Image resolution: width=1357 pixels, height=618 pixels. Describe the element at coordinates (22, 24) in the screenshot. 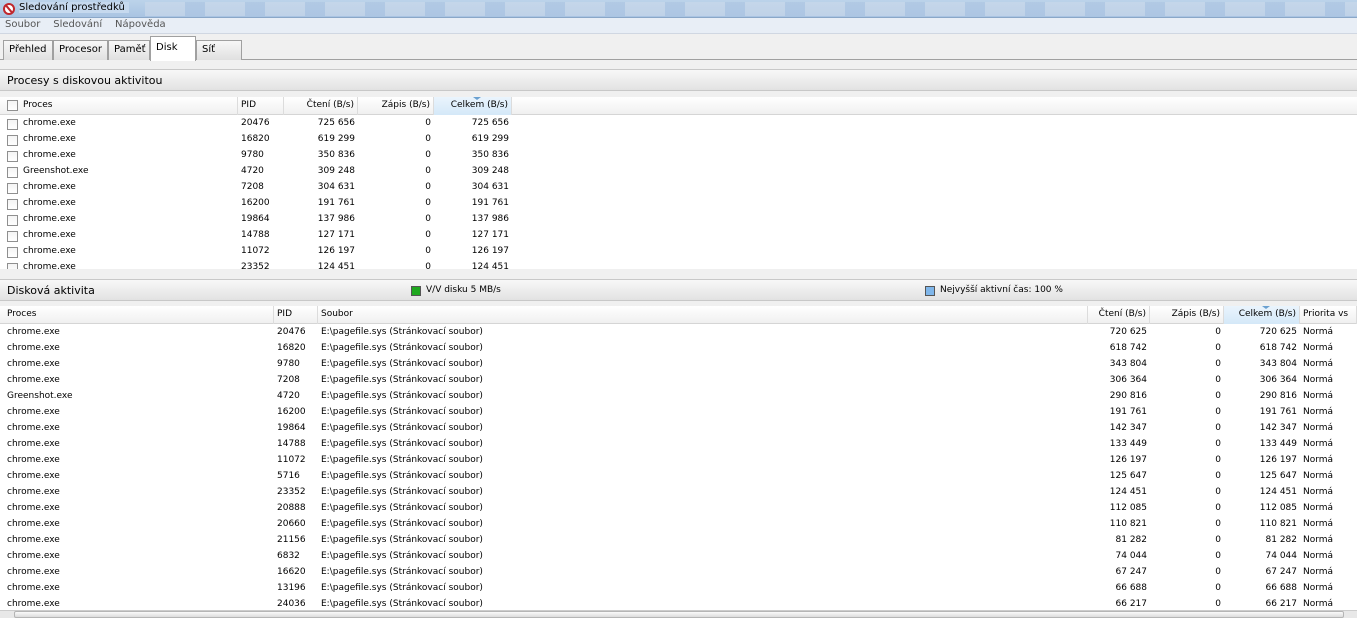

I see `menu-soubor: Soubor` at that location.